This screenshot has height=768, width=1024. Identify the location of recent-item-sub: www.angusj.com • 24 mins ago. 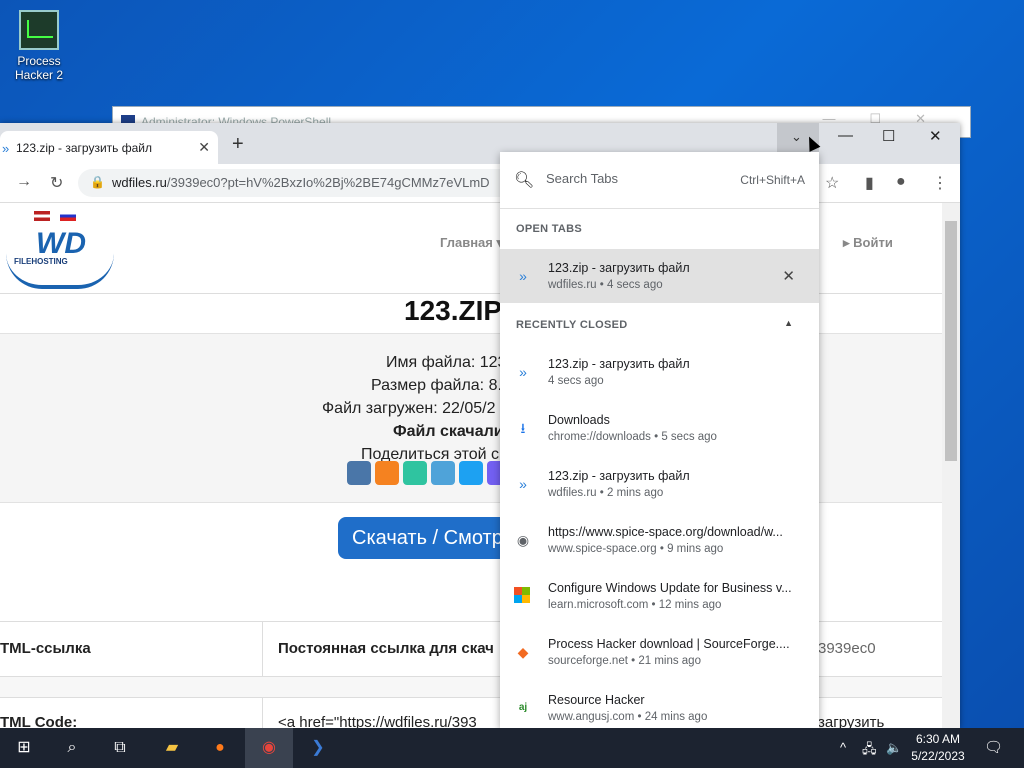
(628, 717).